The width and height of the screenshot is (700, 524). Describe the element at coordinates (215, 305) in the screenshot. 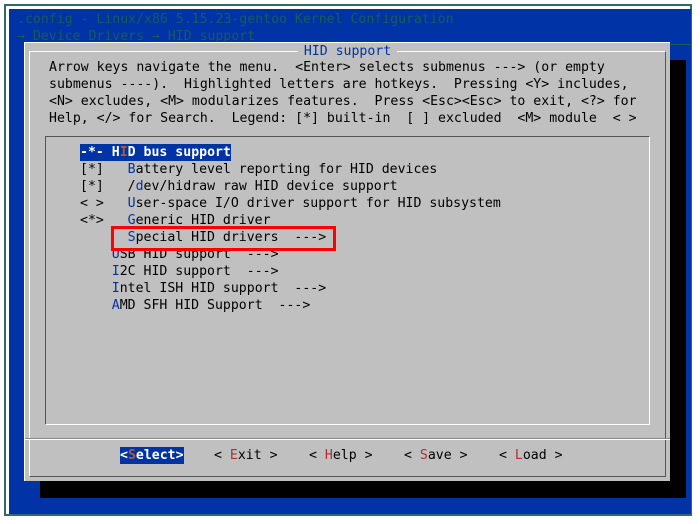

I see `menu-item-label: MD SFH HID Support --->` at that location.